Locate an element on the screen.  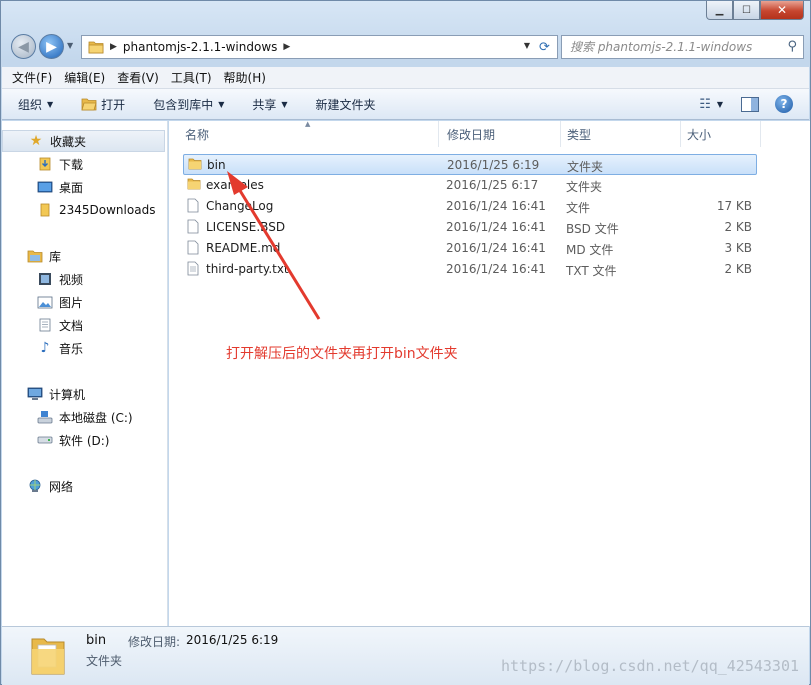
file-row-license: LICENSE.BSD 2016/1/24 16:41 BSD 文件 2 KB is located at coordinates (470, 227).